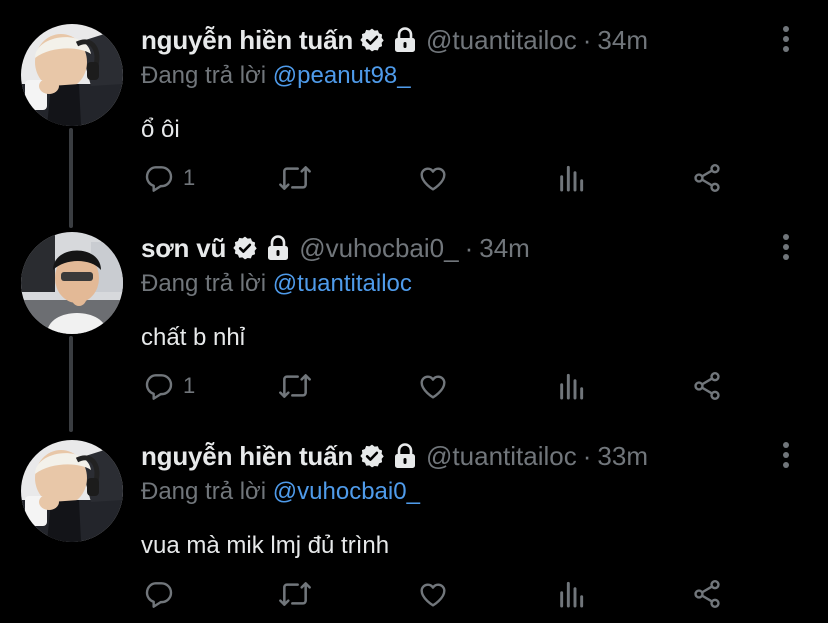 The image size is (828, 623). What do you see at coordinates (346, 491) in the screenshot?
I see `mention-link: @vuhocbai0_` at bounding box center [346, 491].